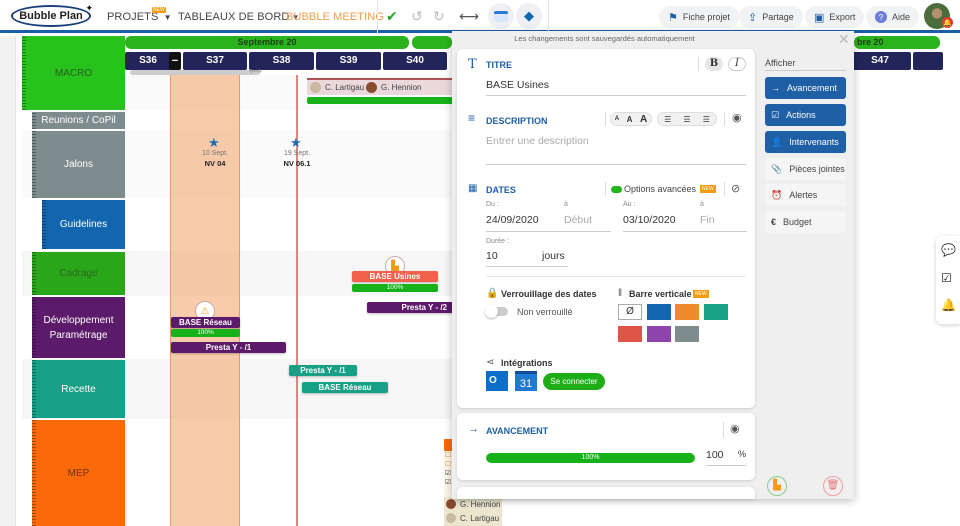  What do you see at coordinates (629, 204) in the screenshot?
I see `to-label: Au :` at bounding box center [629, 204].